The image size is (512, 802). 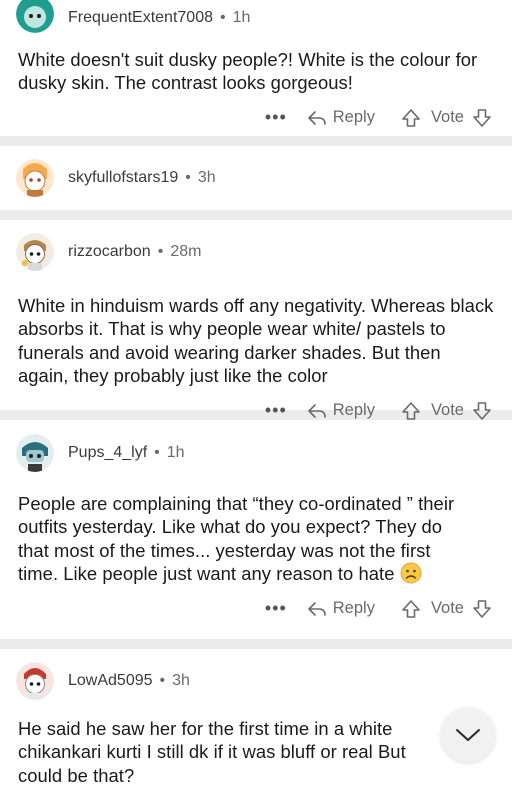 I want to click on comment-2: skyfullofstars19 • 3h, so click(x=256, y=178).